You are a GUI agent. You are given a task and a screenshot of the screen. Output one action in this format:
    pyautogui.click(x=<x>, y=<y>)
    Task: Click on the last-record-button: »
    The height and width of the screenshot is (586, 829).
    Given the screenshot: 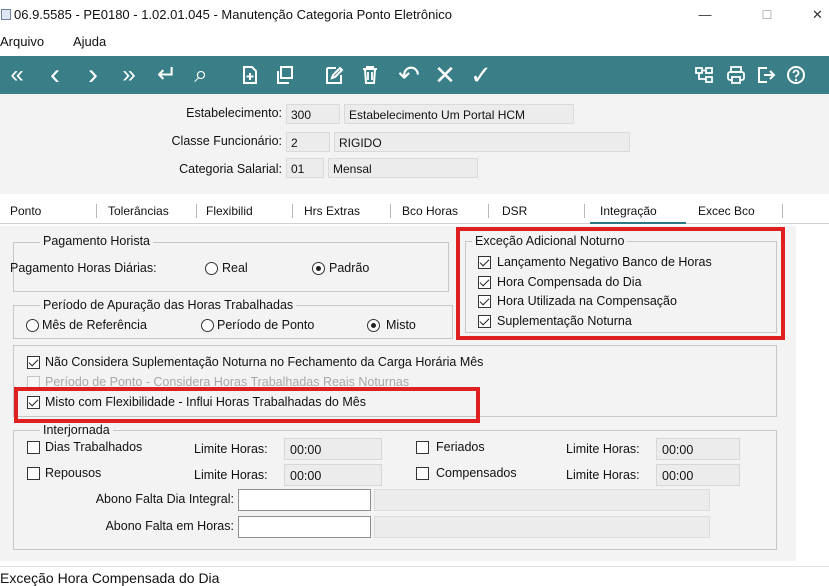 What is the action you would take?
    pyautogui.click(x=129, y=75)
    